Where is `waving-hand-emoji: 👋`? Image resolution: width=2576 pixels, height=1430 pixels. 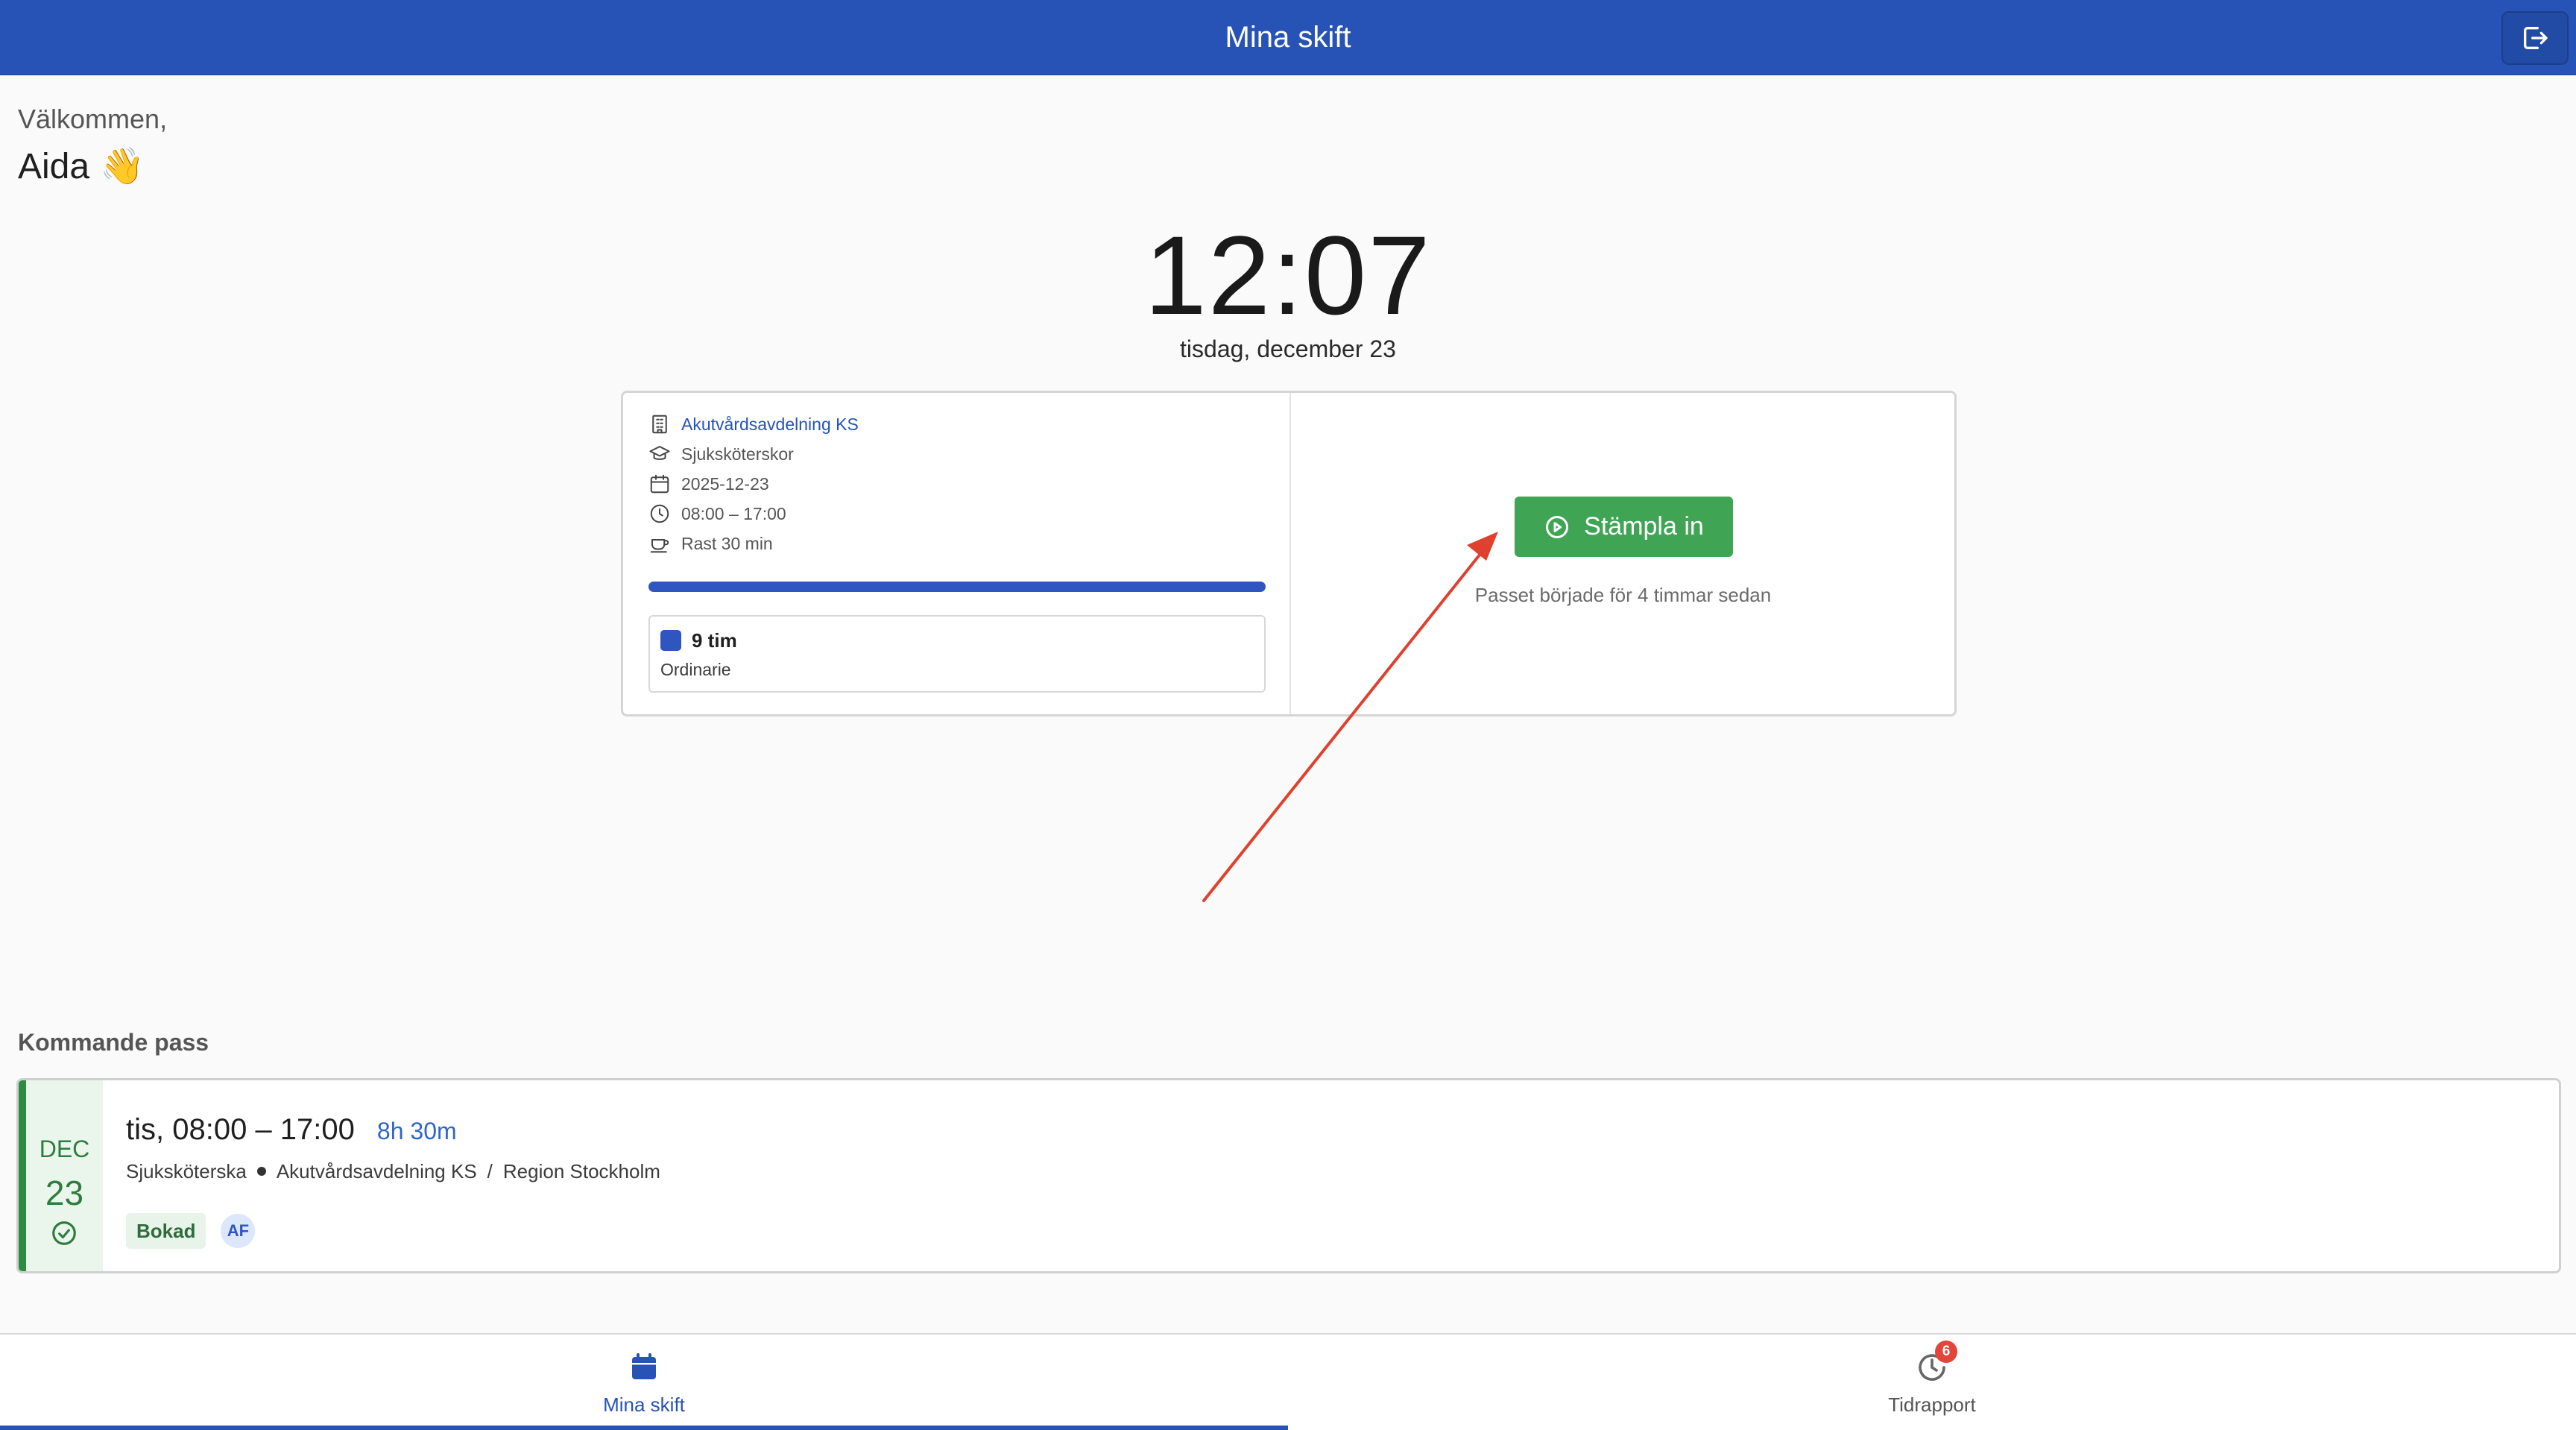 waving-hand-emoji: 👋 is located at coordinates (122, 166).